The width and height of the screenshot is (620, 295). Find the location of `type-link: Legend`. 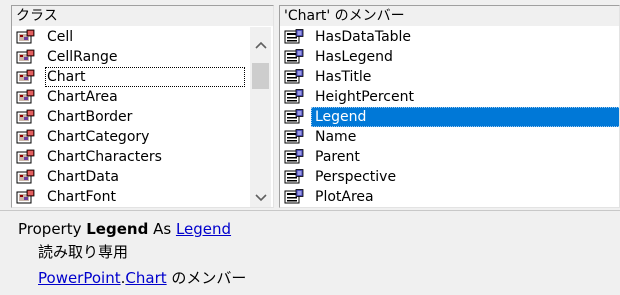

type-link: Legend is located at coordinates (203, 229).